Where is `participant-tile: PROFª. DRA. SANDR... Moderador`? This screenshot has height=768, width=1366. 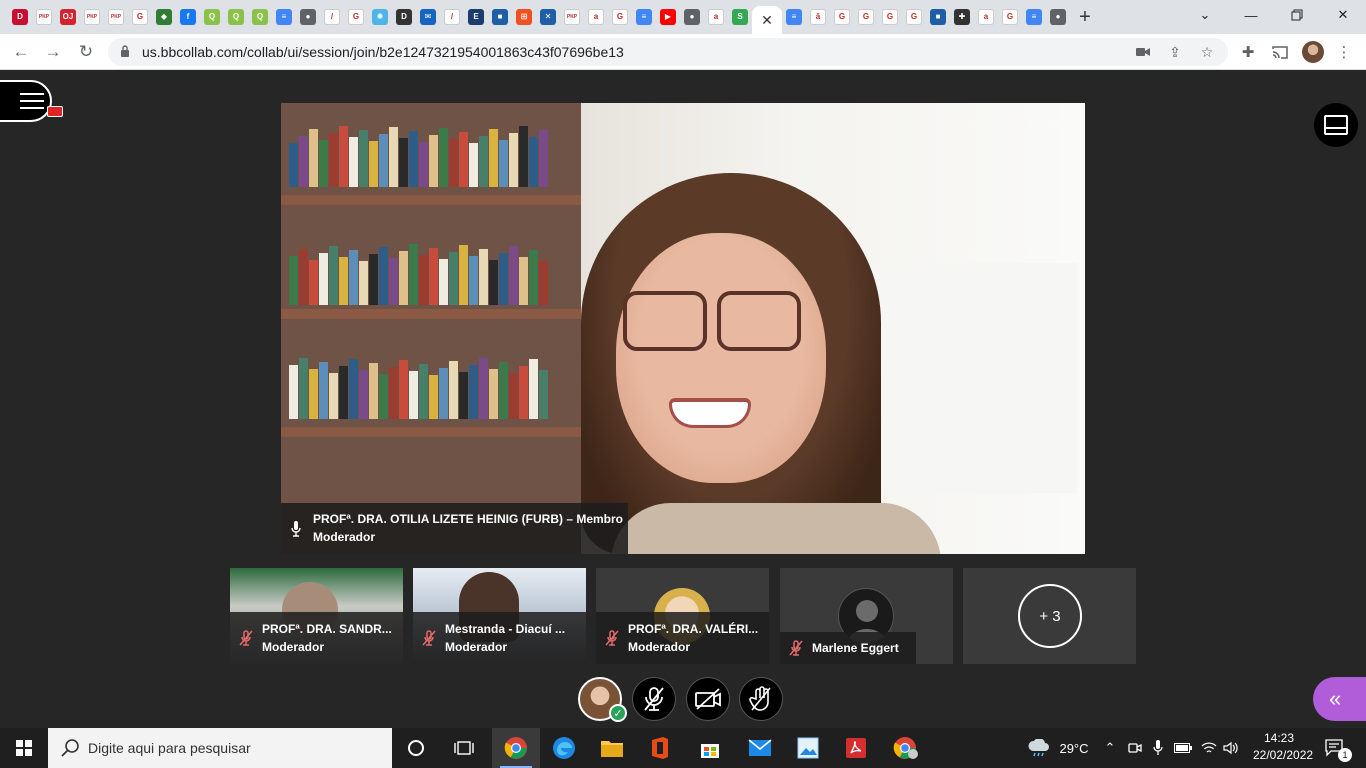
participant-tile: PROFª. DRA. SANDR... Moderador is located at coordinates (316, 616).